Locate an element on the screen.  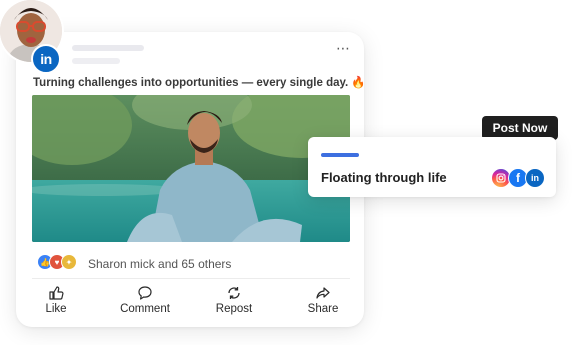
like-button: Like is located at coordinates (56, 300).